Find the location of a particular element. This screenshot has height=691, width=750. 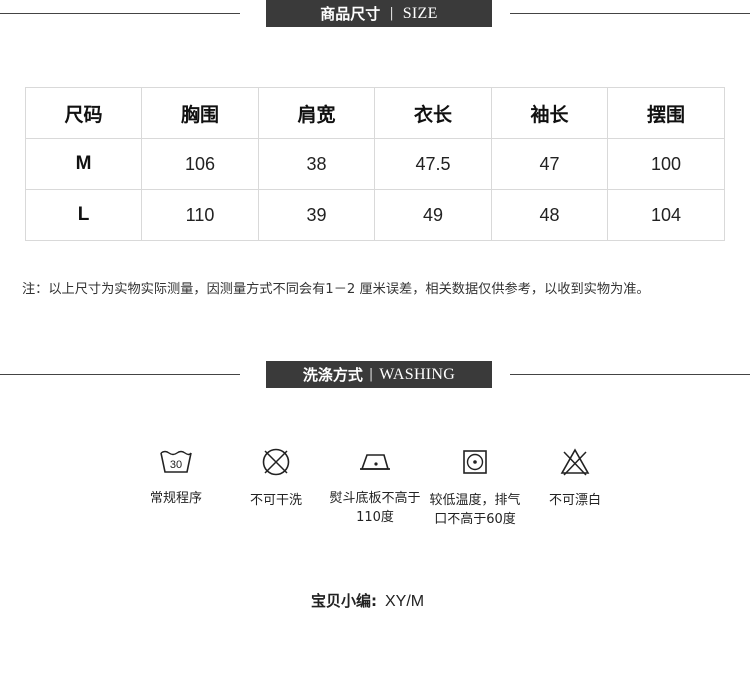

care-item-dry-clean: 不可干洗 is located at coordinates (276, 478).